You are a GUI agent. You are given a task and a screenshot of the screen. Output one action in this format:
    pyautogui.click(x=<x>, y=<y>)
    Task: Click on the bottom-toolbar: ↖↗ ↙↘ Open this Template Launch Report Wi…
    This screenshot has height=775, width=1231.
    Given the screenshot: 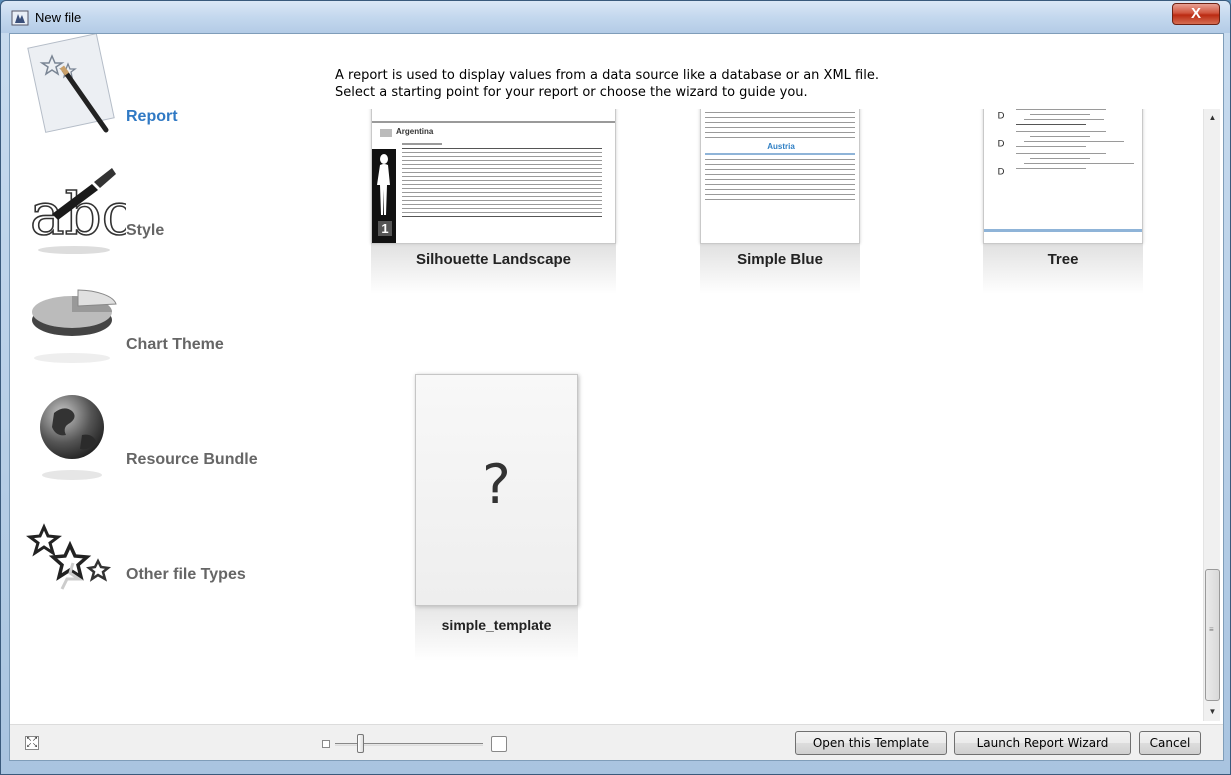 What is the action you would take?
    pyautogui.click(x=616, y=742)
    